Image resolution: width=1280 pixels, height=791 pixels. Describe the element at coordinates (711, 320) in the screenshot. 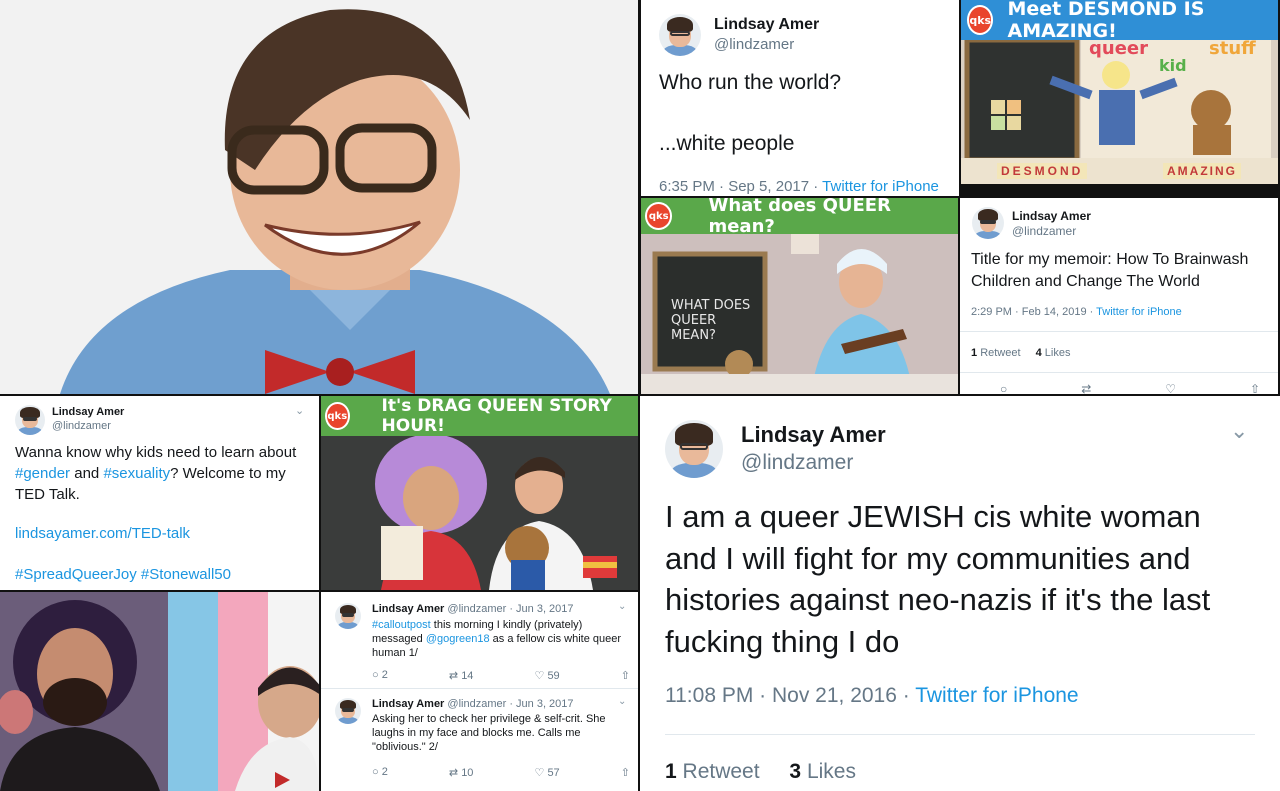

I see `chalkboard-text: WHAT DOES QUEER MEAN?` at that location.